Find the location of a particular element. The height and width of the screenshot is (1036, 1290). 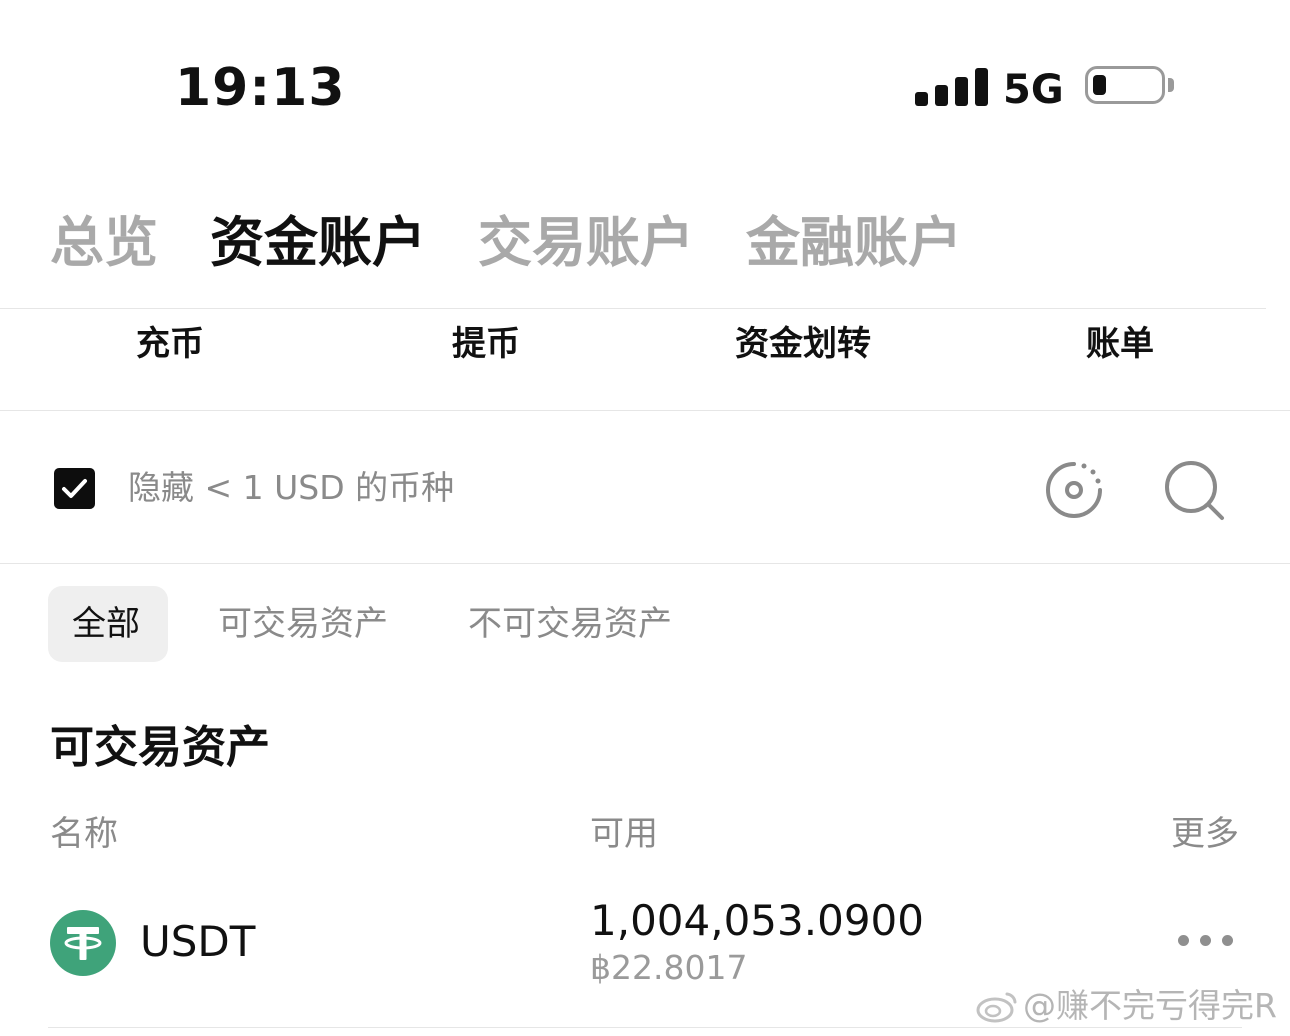

segment-non-tradable: 不可交易资产 is located at coordinates (570, 624).